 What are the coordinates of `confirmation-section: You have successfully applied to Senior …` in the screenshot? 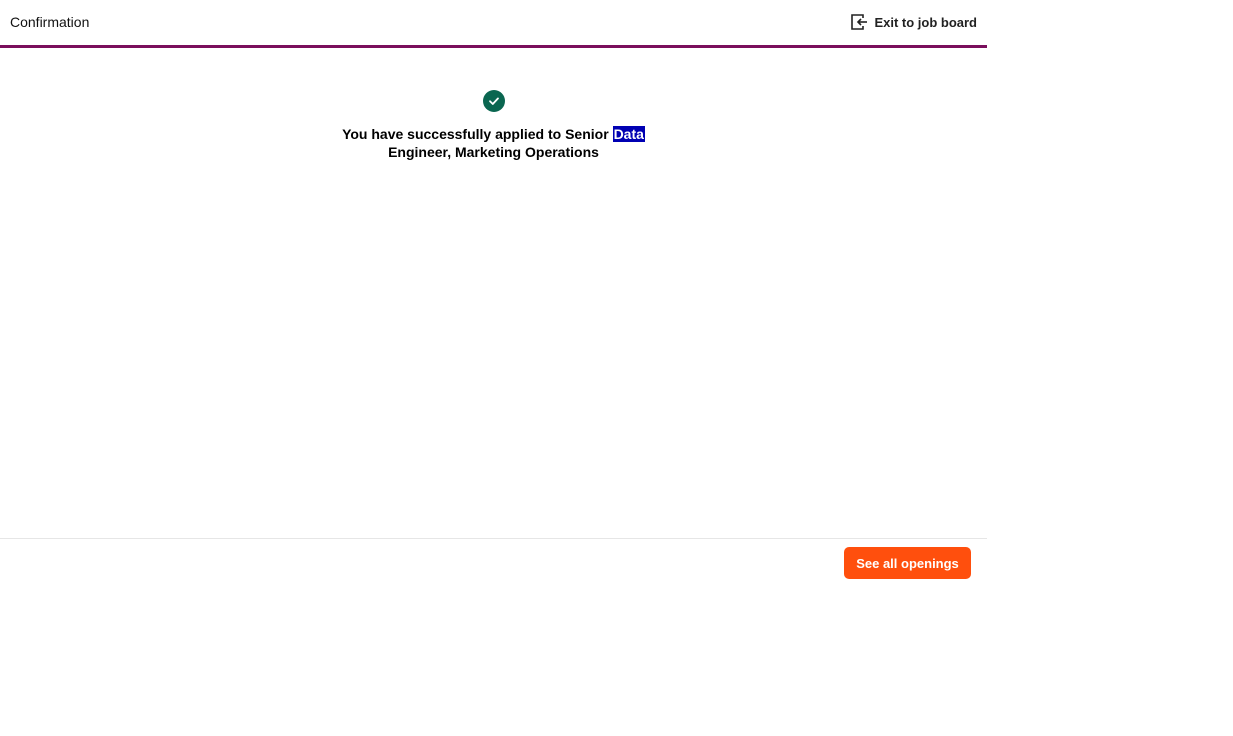 It's located at (493, 125).